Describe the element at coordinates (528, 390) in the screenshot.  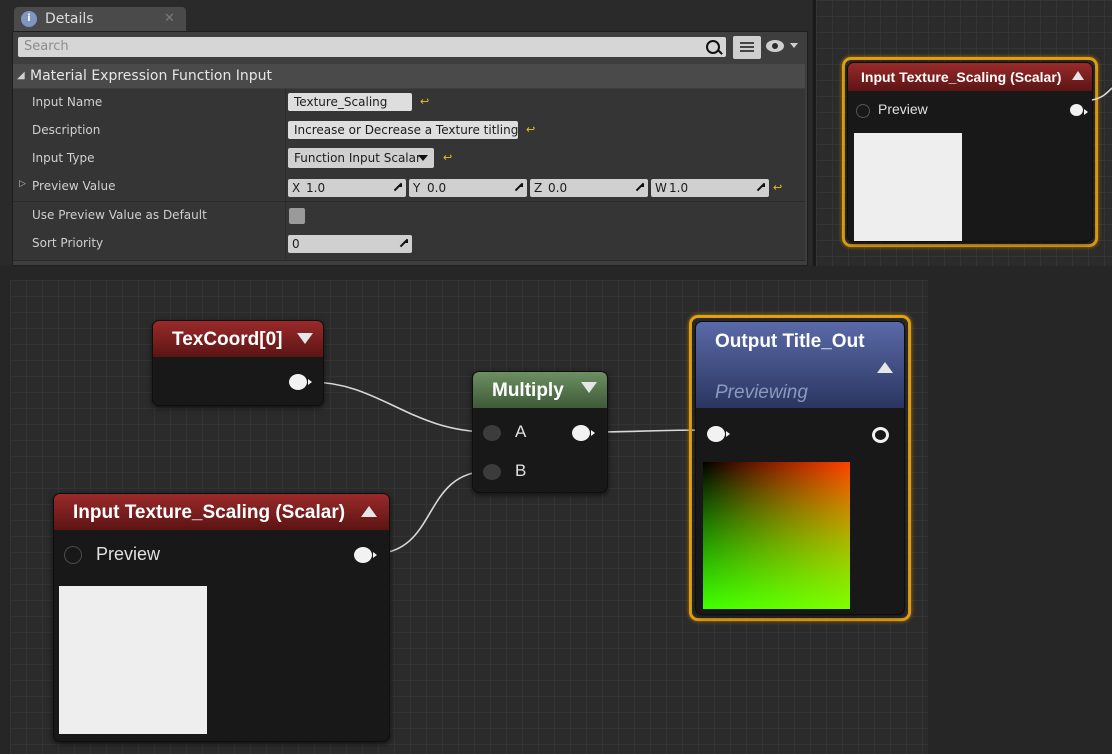
I see `node-title: Multiply` at that location.